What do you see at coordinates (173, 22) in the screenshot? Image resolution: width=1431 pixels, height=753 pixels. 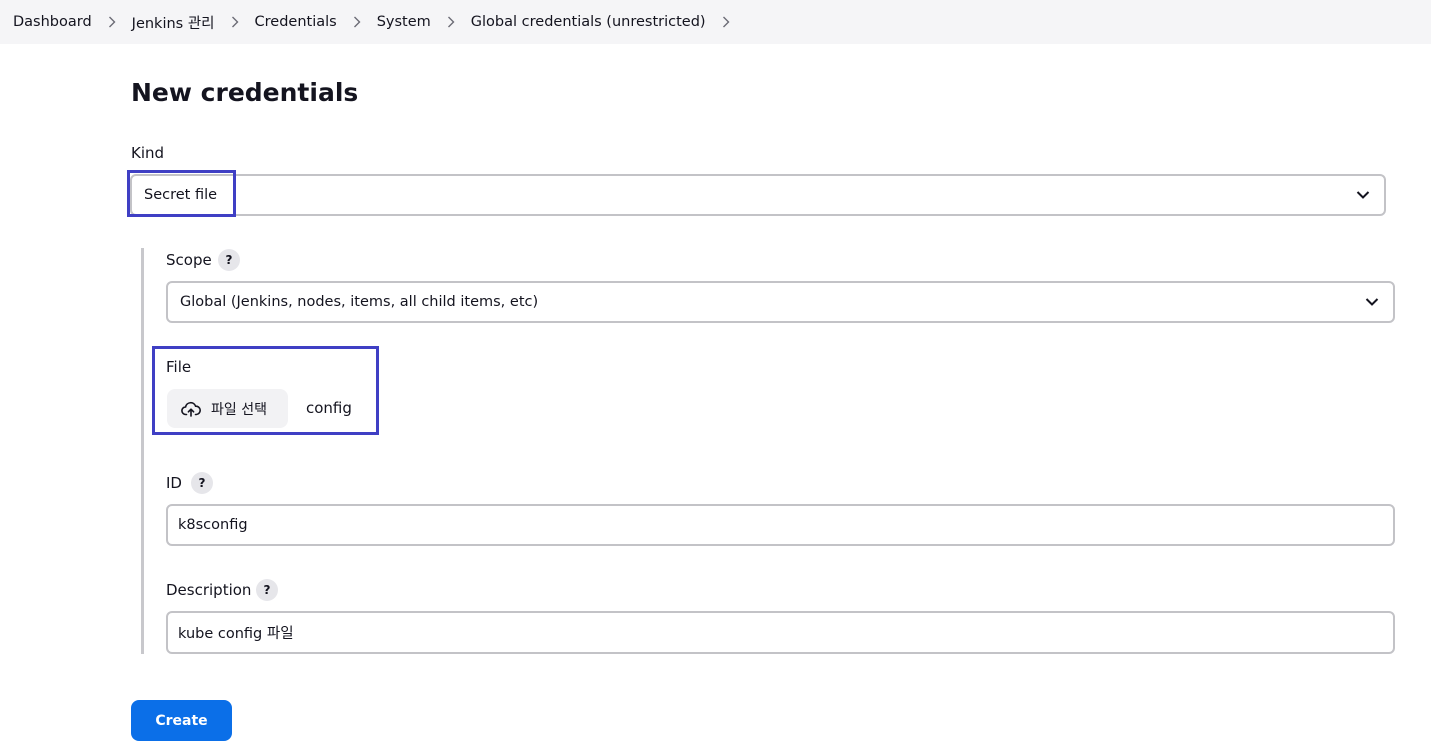 I see `breadcrumb-jenkins-manage: Jenkins 관리` at bounding box center [173, 22].